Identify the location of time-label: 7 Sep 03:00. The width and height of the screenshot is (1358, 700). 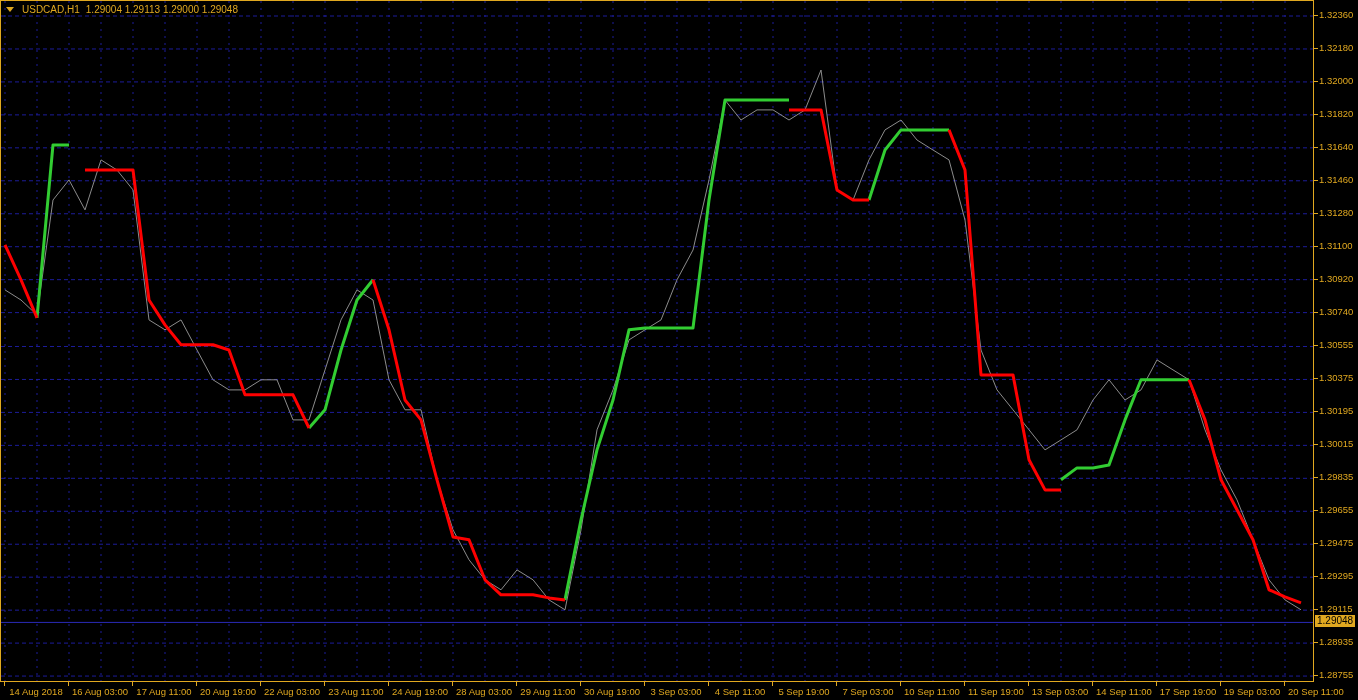
(868, 691).